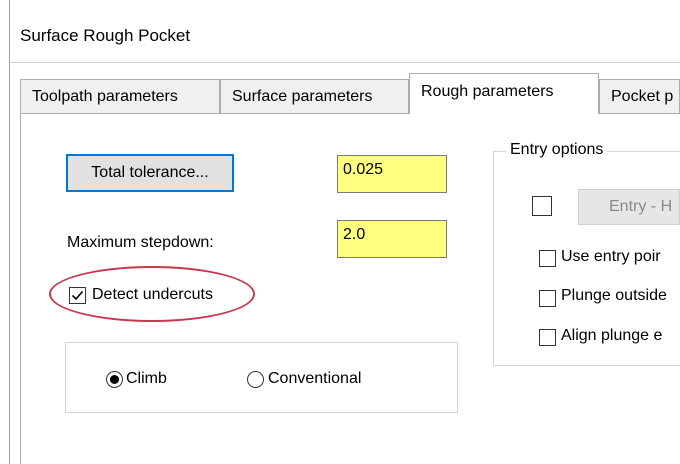  Describe the element at coordinates (392, 174) in the screenshot. I see `total-tolerance-input: 0.025` at that location.